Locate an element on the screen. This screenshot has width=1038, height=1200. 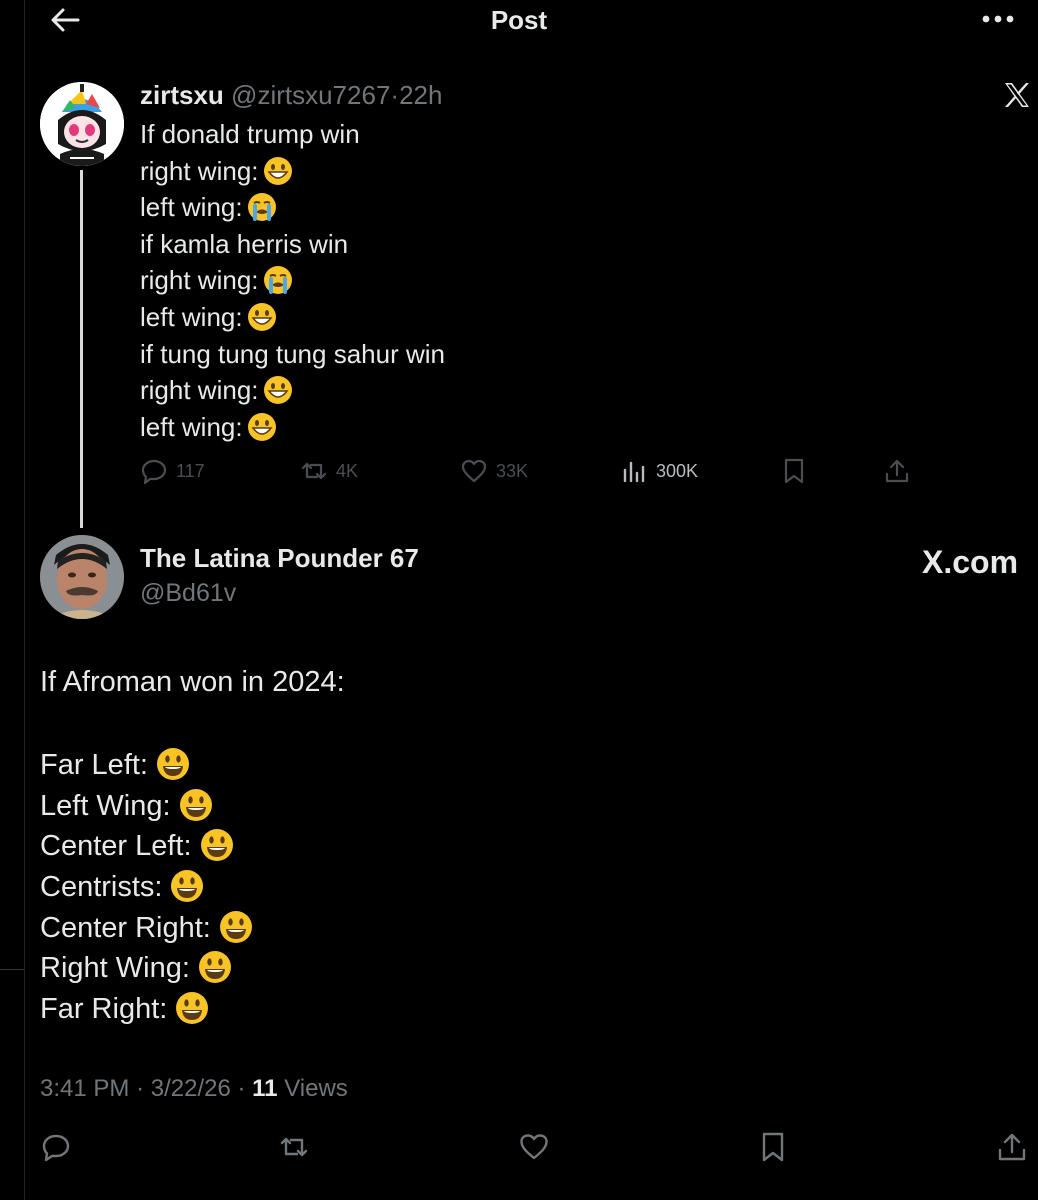
repost-count: 4K is located at coordinates (347, 470).